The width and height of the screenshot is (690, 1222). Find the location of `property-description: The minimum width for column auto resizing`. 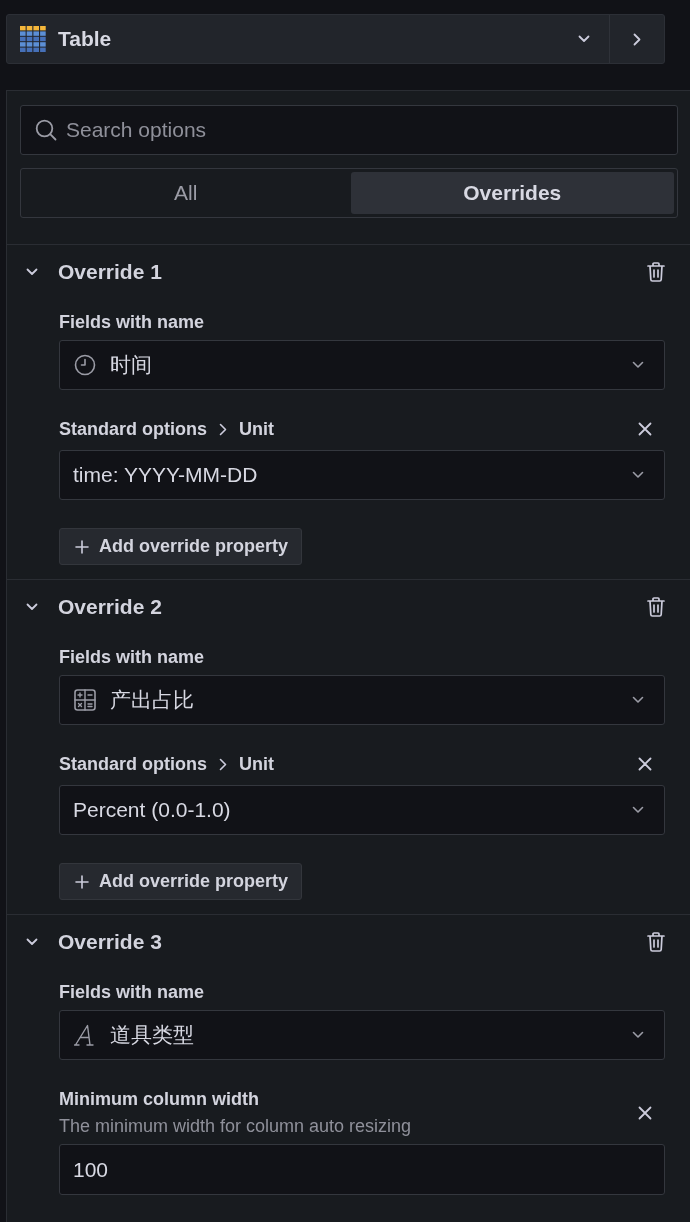

property-description: The minimum width for column auto resizing is located at coordinates (235, 1126).